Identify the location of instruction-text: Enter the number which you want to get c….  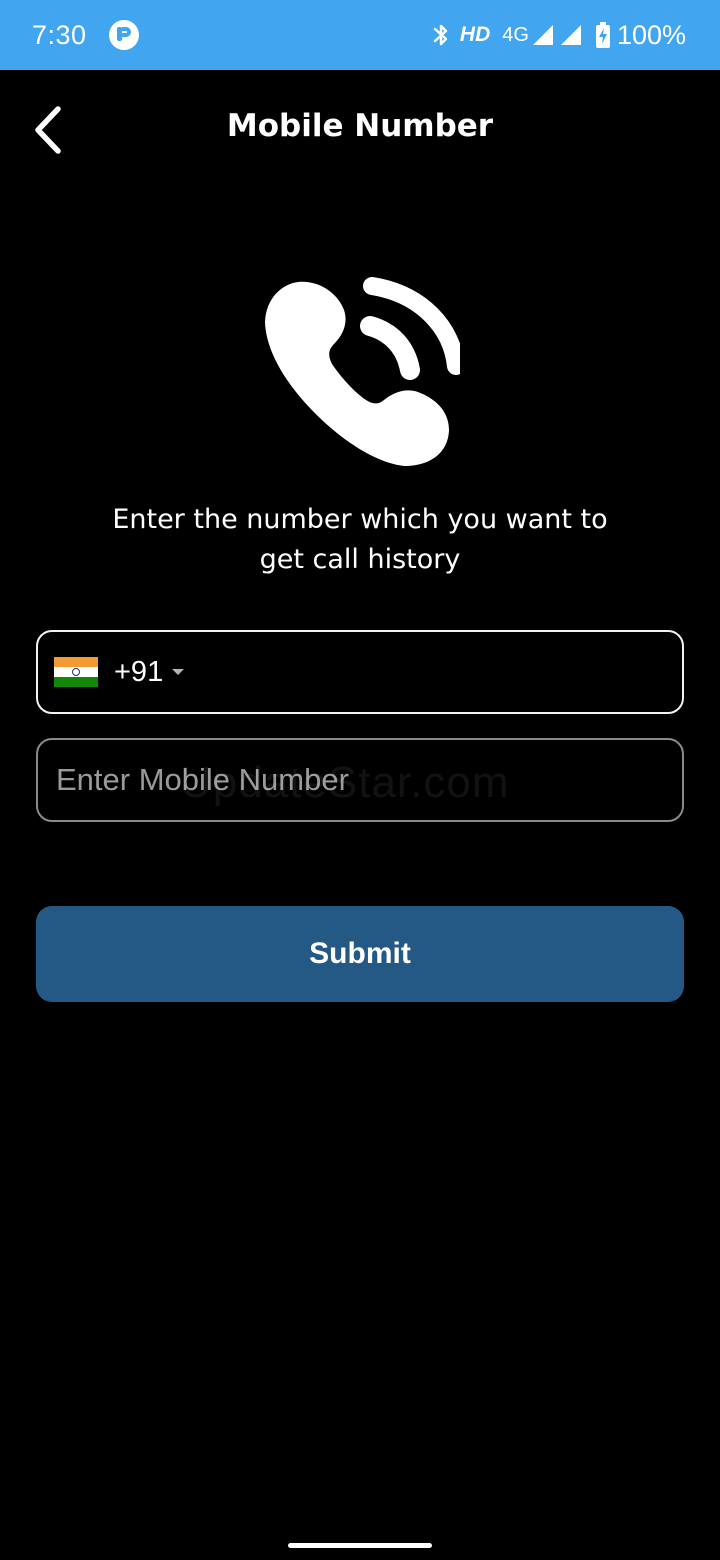
(360, 540).